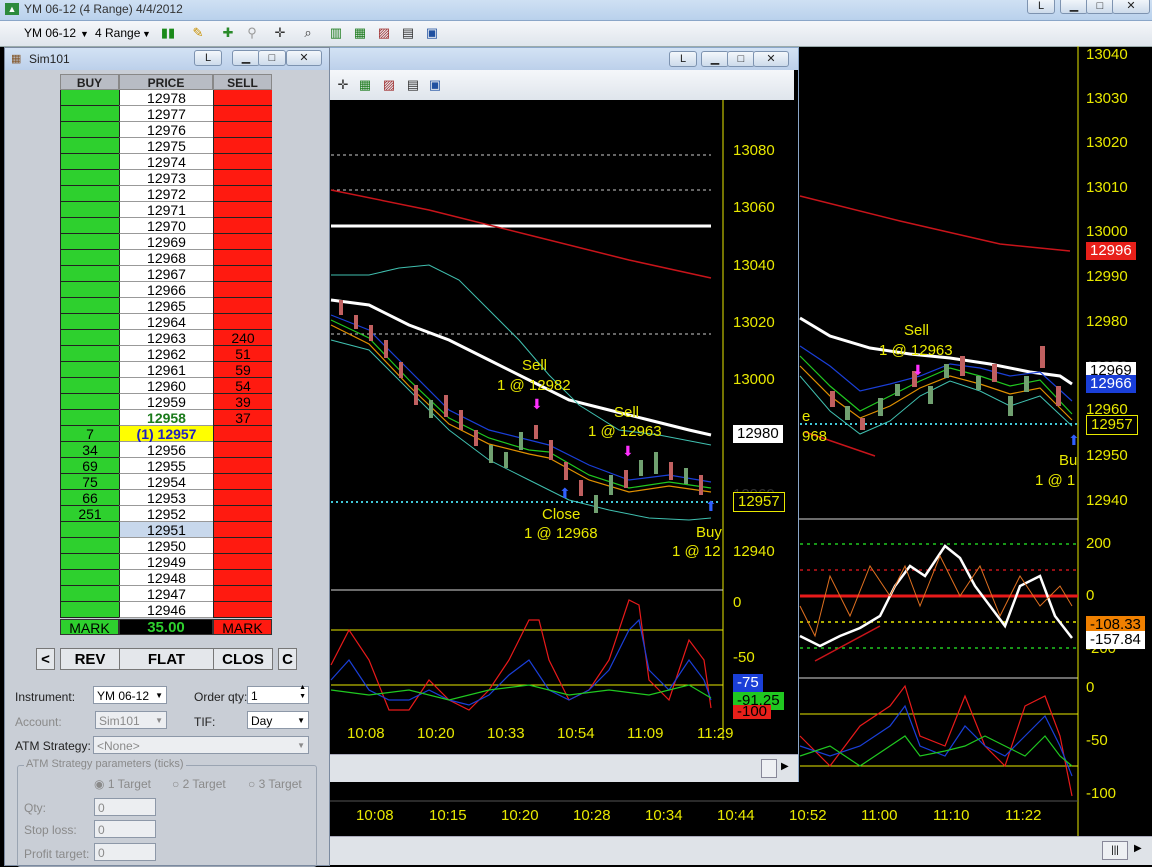  Describe the element at coordinates (89, 434) in the screenshot. I see `buy-cell: 7` at that location.